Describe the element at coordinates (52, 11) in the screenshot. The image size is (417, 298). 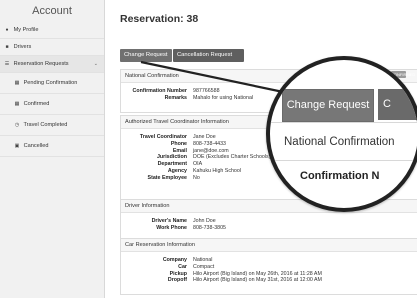
I see `sidebar-title: Account` at that location.